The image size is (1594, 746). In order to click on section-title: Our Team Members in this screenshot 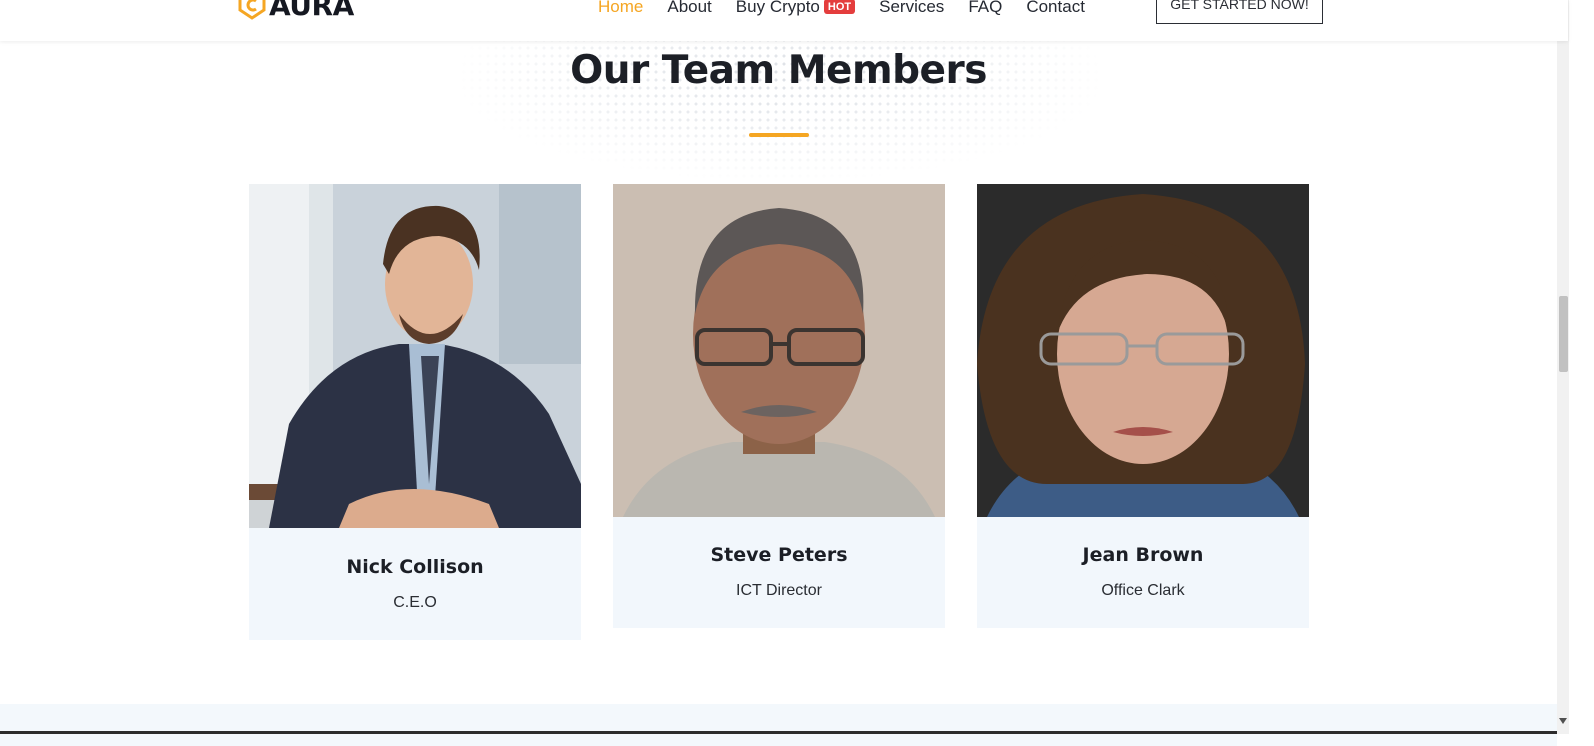, I will do `click(778, 70)`.